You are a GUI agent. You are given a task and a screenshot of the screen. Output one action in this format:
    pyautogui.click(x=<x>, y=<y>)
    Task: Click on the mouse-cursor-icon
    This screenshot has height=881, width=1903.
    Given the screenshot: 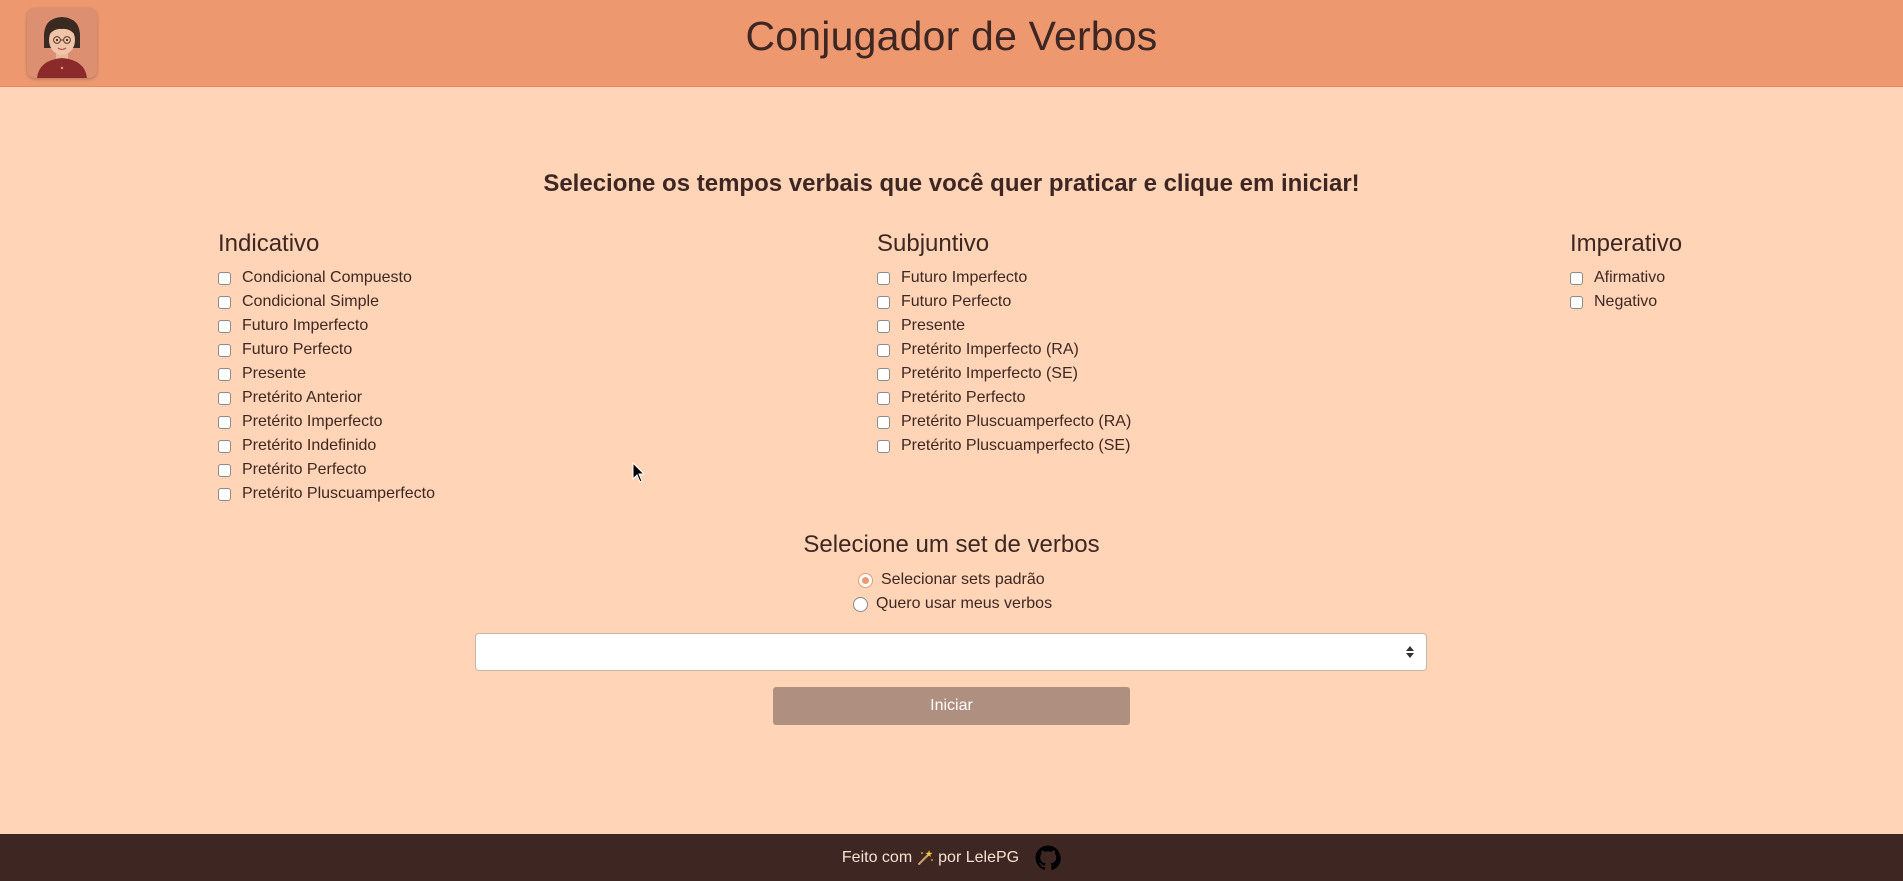 What is the action you would take?
    pyautogui.click(x=639, y=472)
    